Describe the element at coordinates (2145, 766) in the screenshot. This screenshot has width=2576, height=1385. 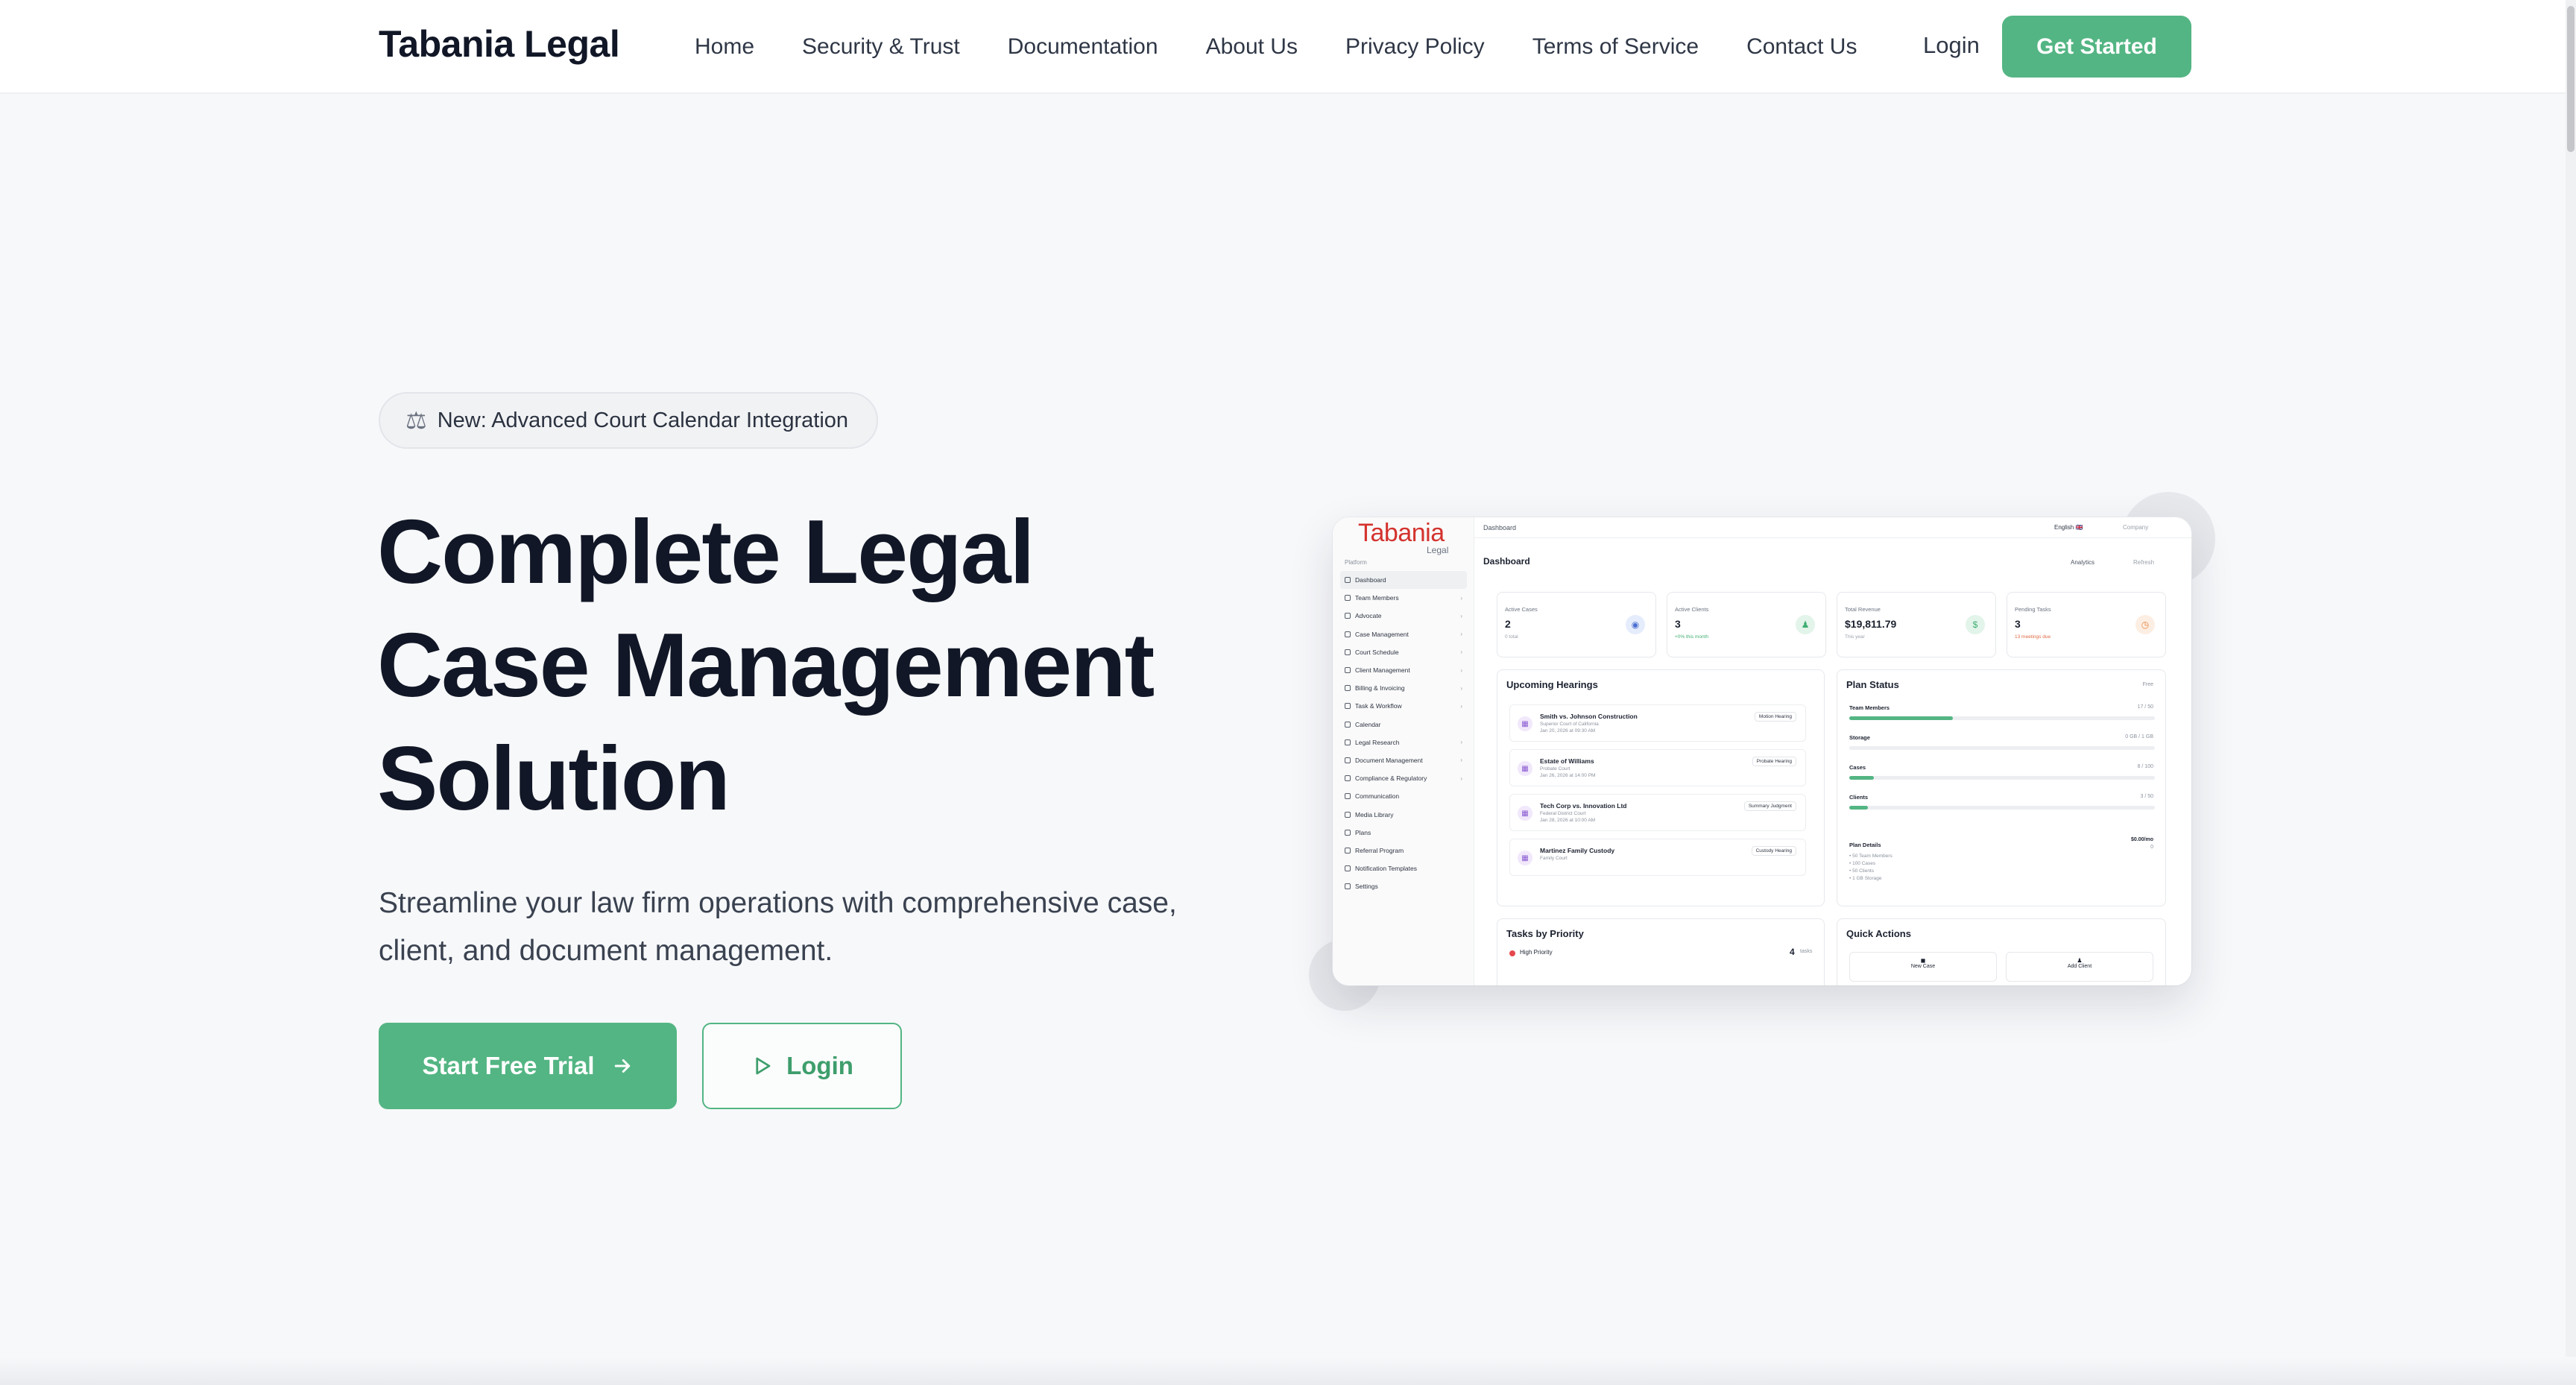
I see `plan-usage-value: 8 / 100` at that location.